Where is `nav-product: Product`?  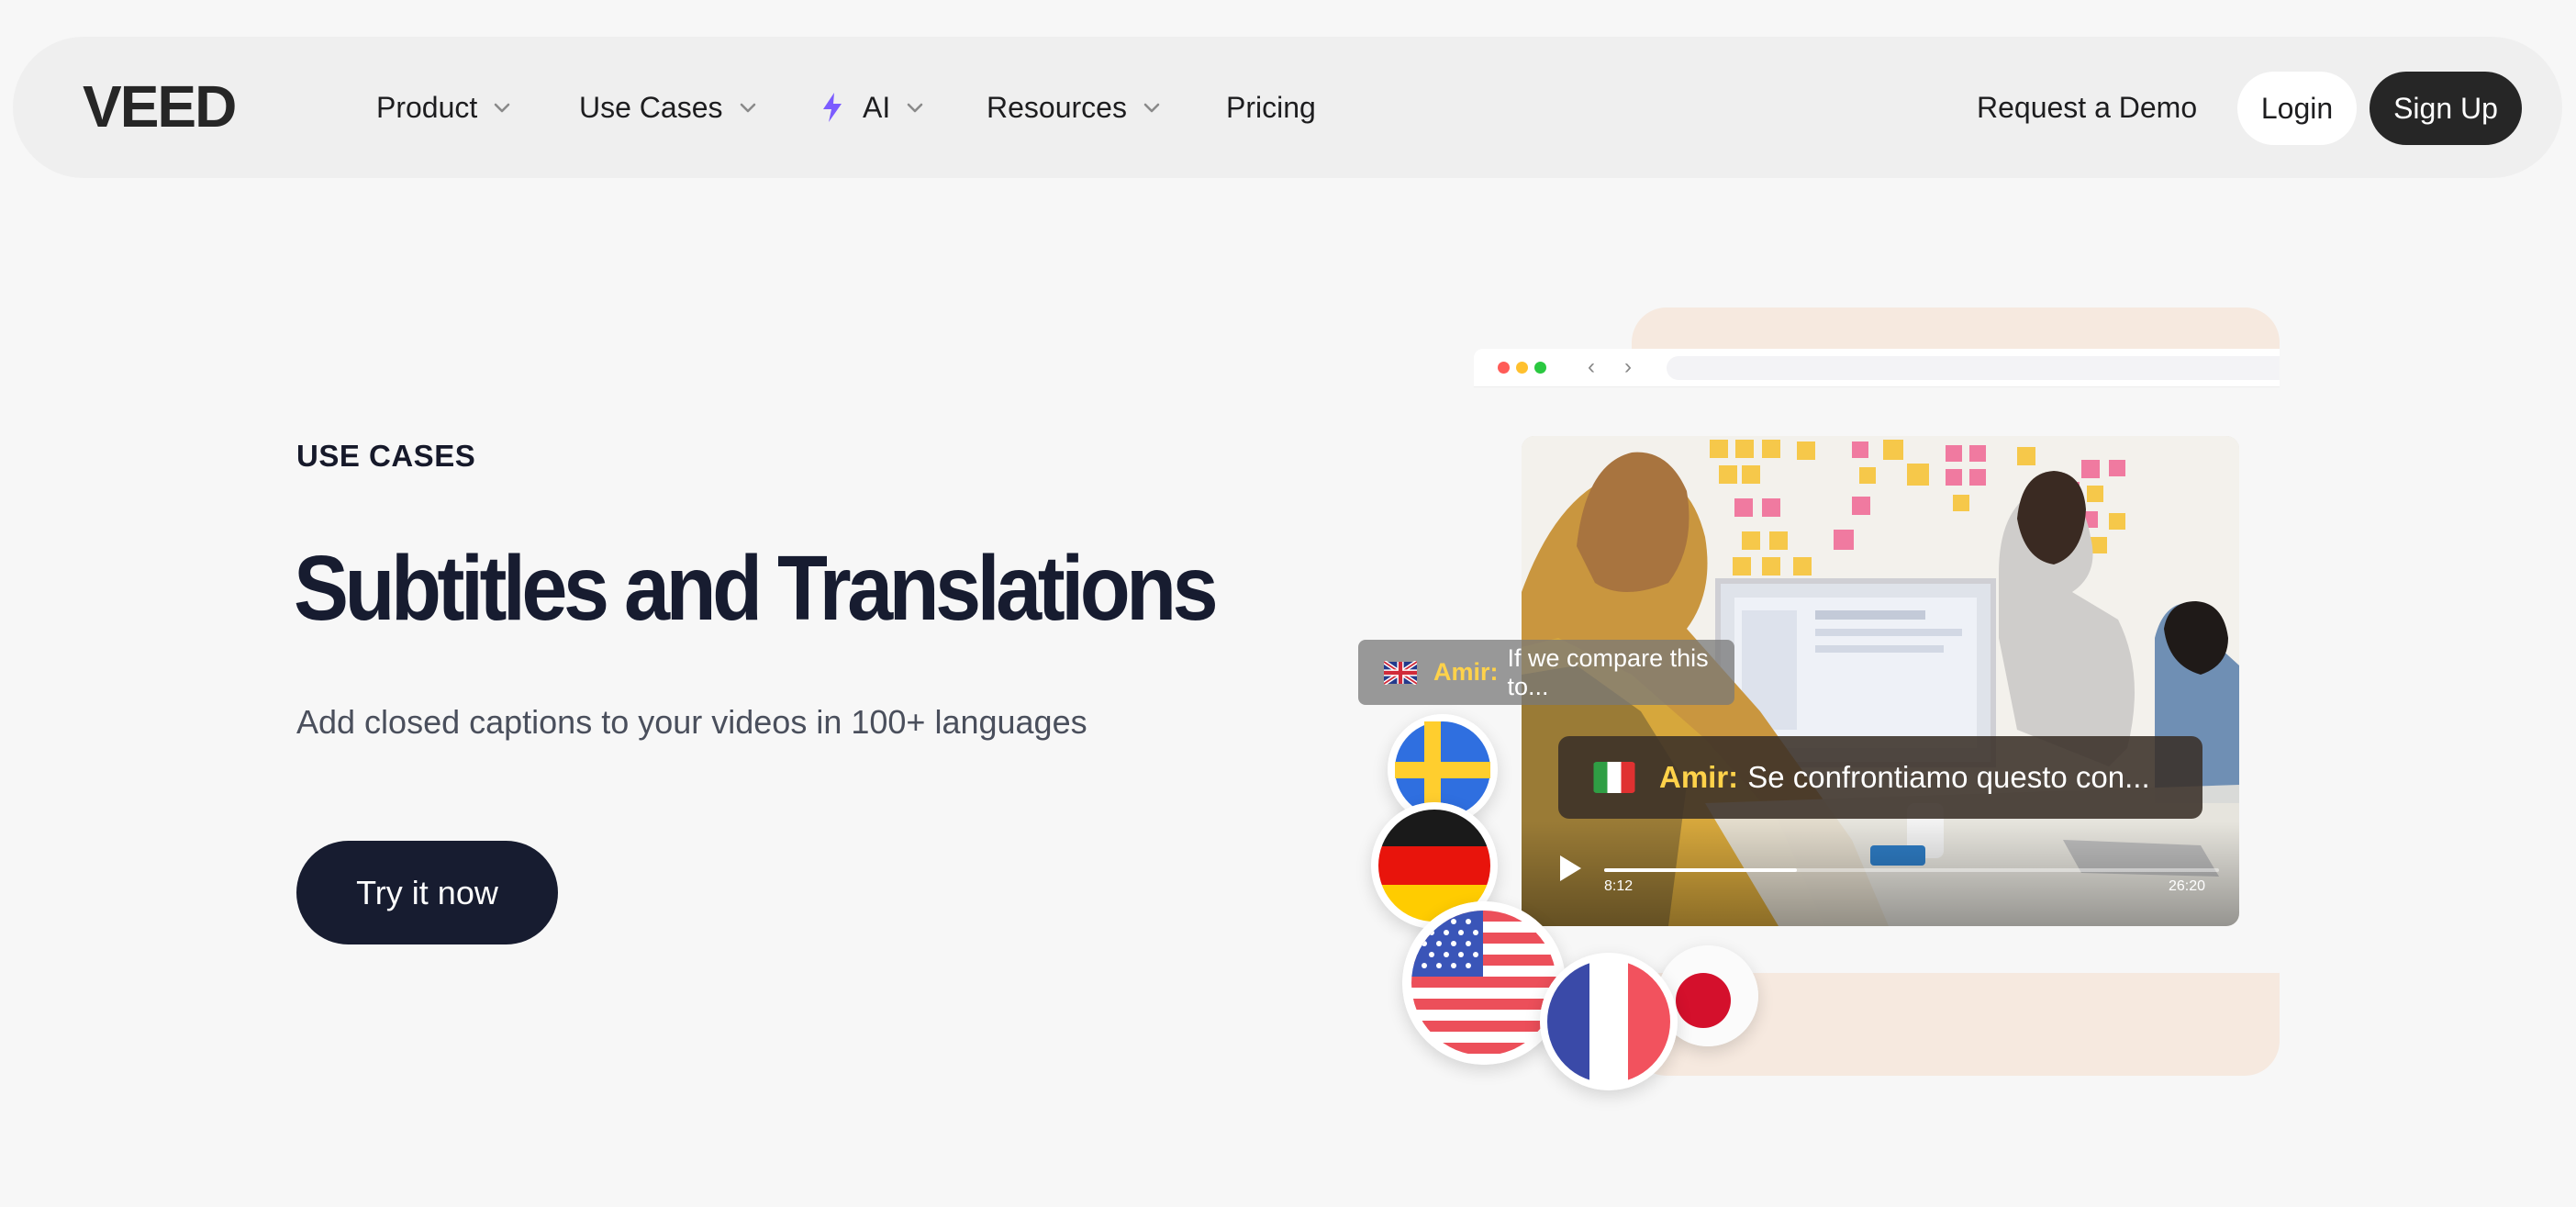 nav-product: Product is located at coordinates (444, 108).